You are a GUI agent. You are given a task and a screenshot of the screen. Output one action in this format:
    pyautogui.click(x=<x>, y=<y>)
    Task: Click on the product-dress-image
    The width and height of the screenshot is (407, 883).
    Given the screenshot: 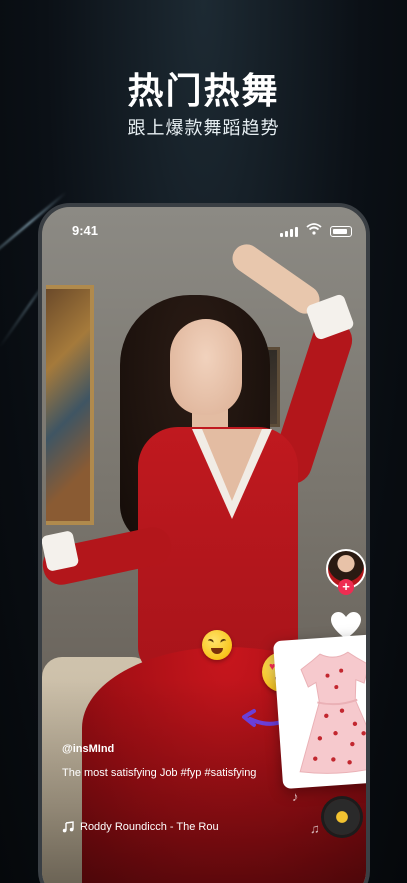 What is the action you would take?
    pyautogui.click(x=332, y=712)
    